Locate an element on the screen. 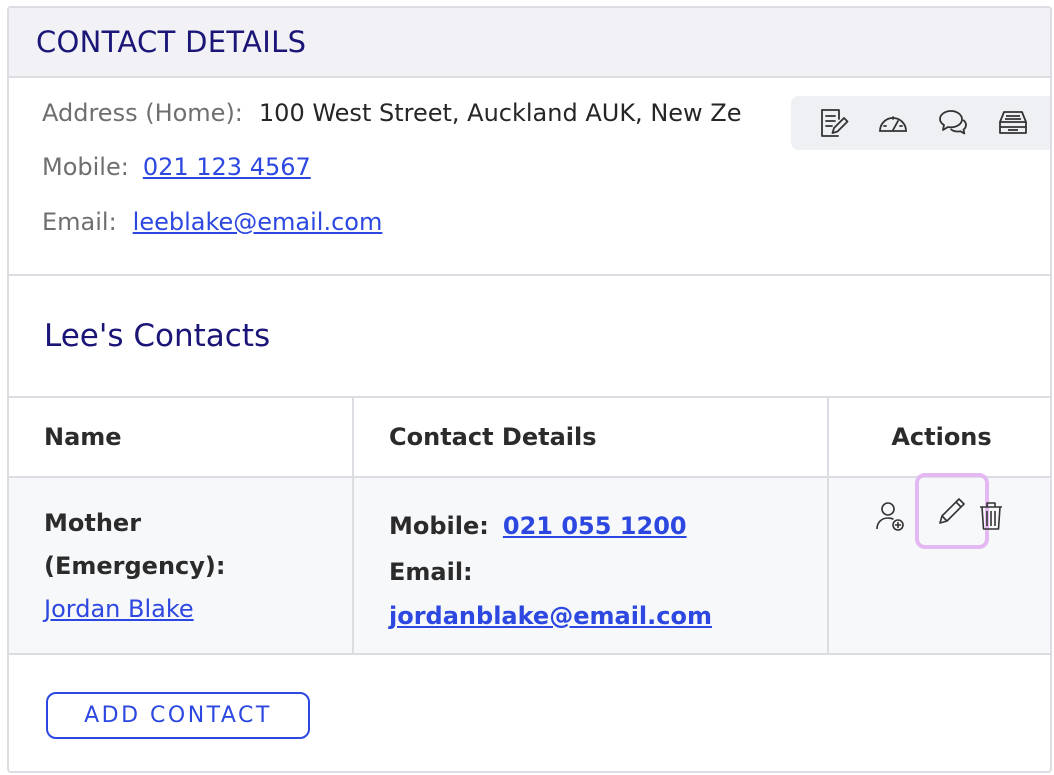  mobile-row: Mobile: 021 123 4567 is located at coordinates (176, 167).